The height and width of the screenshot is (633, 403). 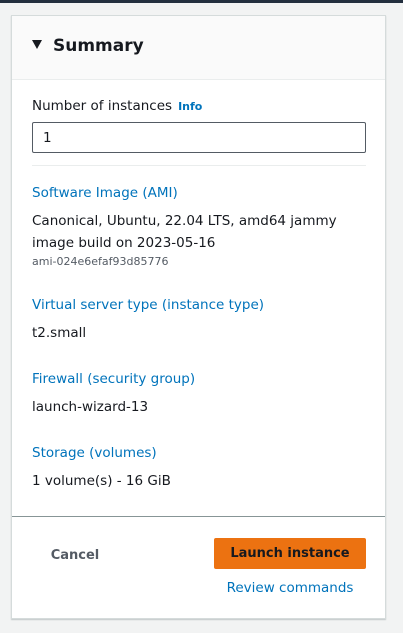 I want to click on software-image-link: Software Image (AMI), so click(x=105, y=193).